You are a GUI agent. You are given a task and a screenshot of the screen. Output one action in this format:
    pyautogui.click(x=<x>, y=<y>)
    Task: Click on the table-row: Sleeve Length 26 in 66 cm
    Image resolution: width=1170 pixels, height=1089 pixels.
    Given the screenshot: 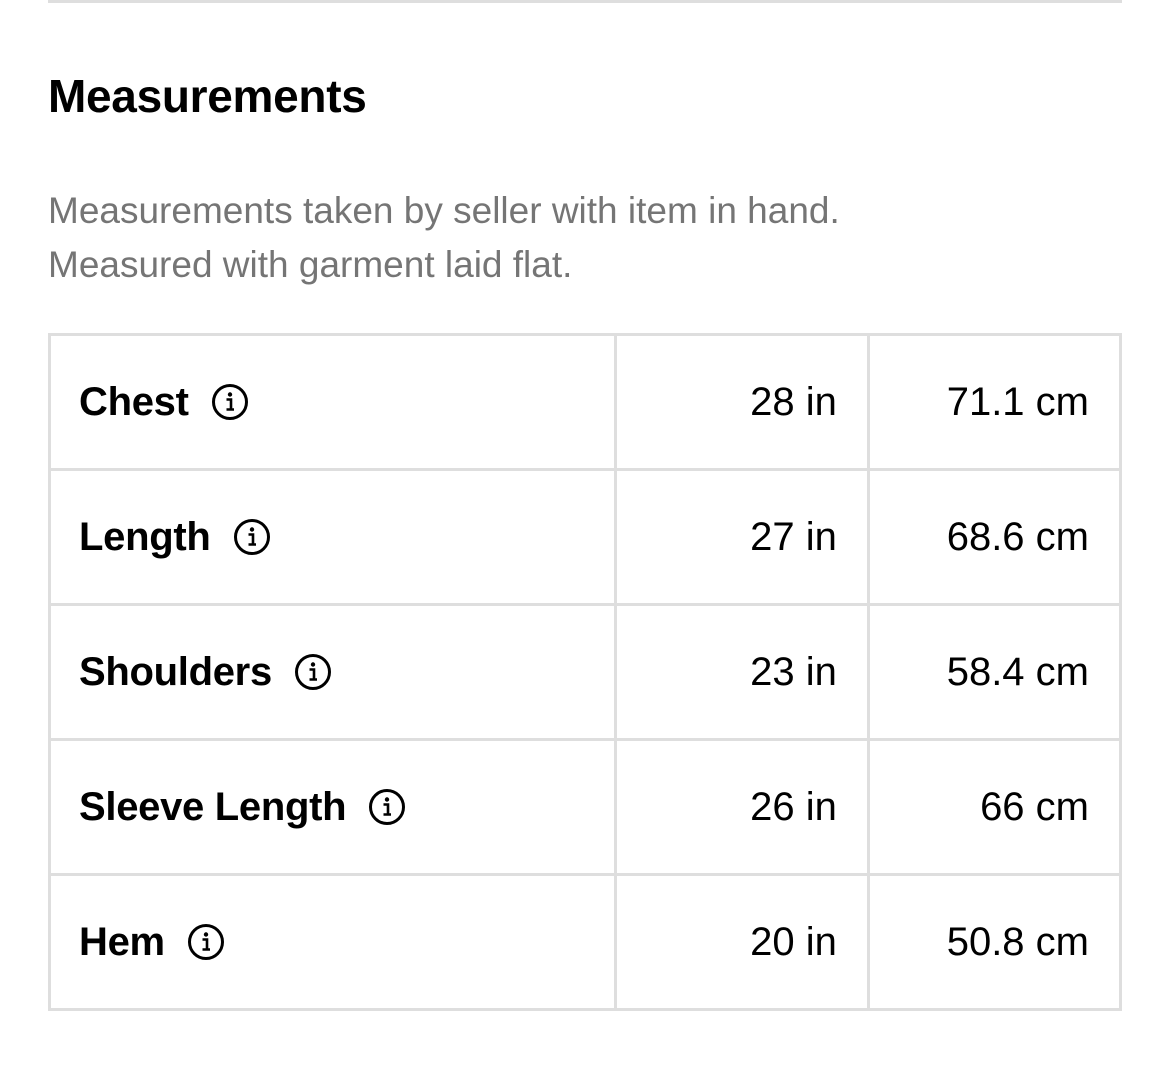 What is the action you would take?
    pyautogui.click(x=585, y=807)
    